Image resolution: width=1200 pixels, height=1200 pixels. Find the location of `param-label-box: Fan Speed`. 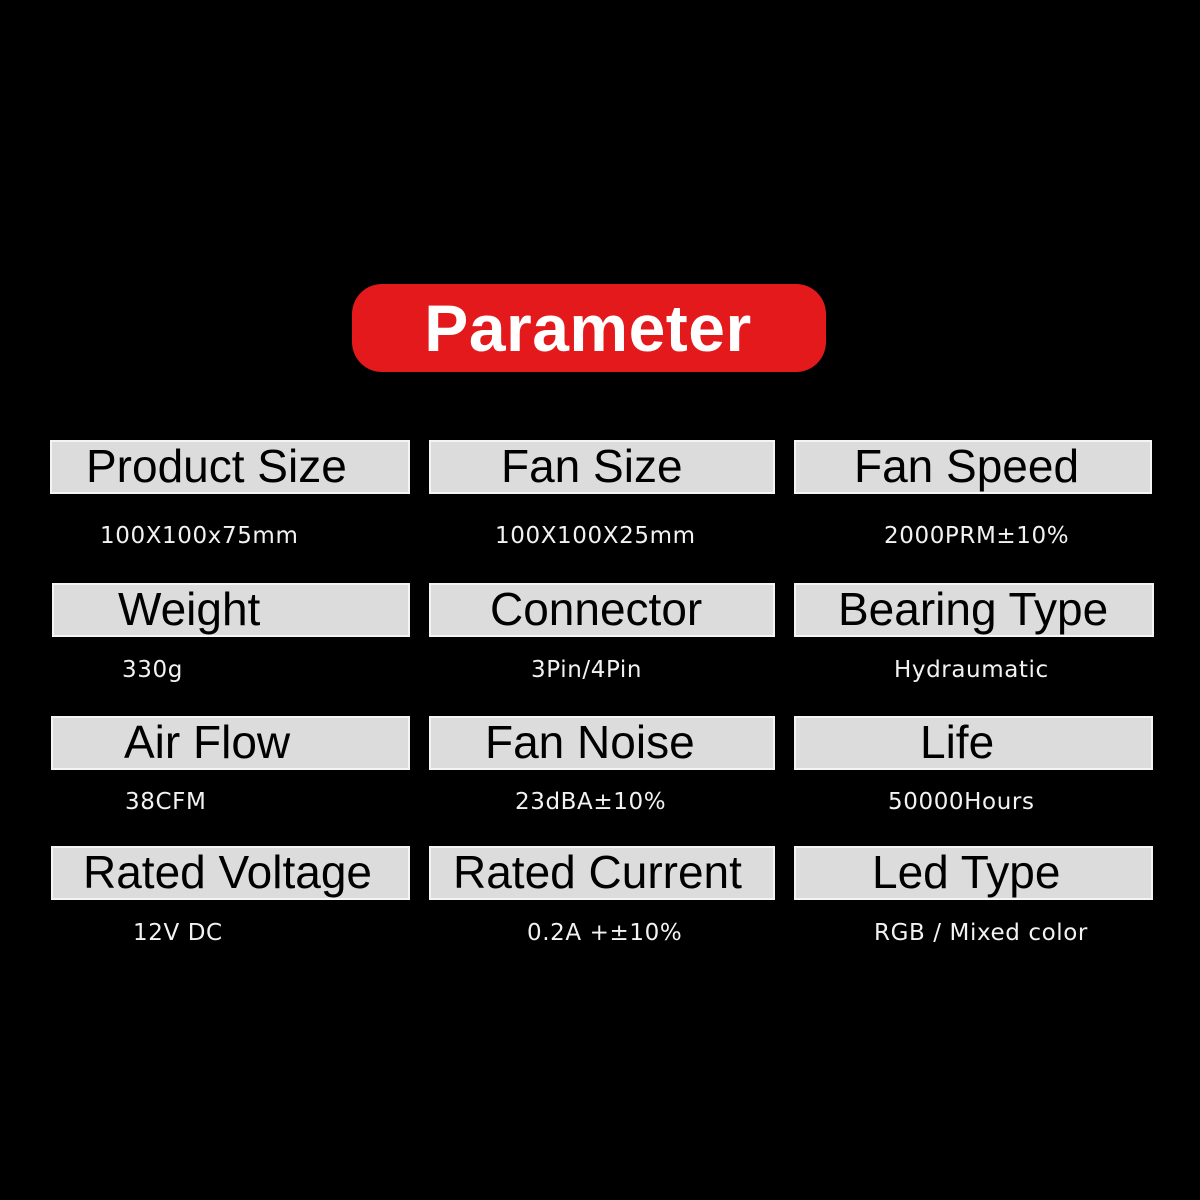

param-label-box: Fan Speed is located at coordinates (973, 467).